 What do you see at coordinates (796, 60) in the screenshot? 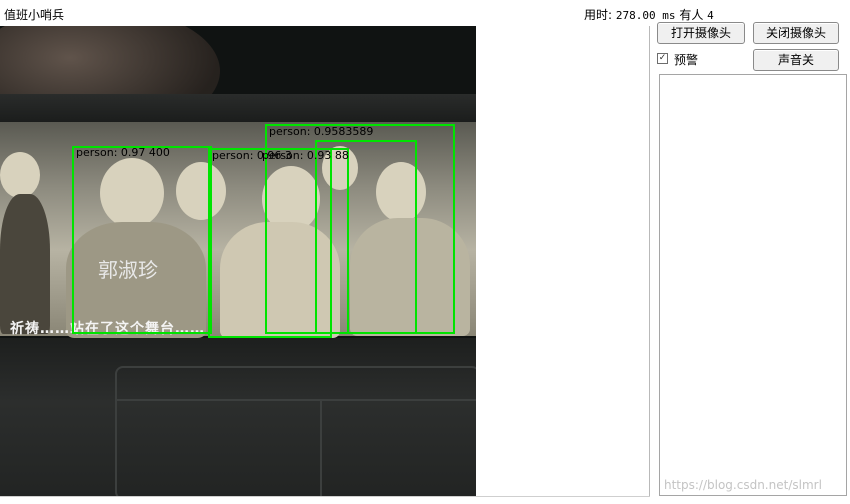
I see `sound-toggle-button: 声音关` at bounding box center [796, 60].